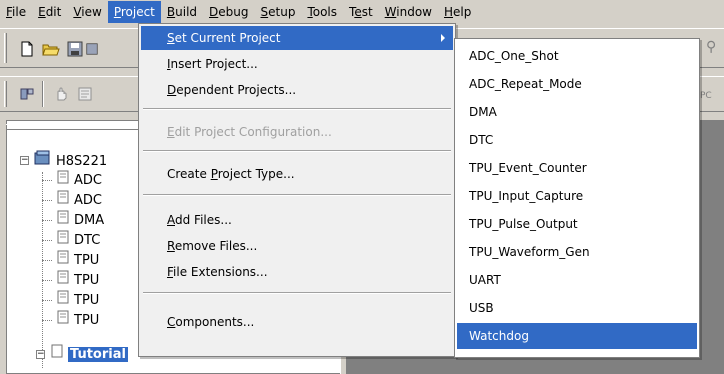 The height and width of the screenshot is (374, 724). What do you see at coordinates (706, 96) in the screenshot?
I see `toolbar-peek-label: PC` at bounding box center [706, 96].